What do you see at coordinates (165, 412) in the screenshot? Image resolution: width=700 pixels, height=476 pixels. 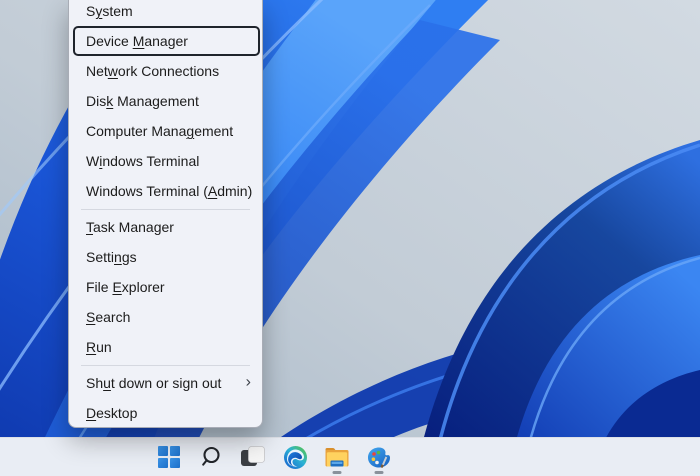 I see `menu-item-desktop: Desktop` at bounding box center [165, 412].